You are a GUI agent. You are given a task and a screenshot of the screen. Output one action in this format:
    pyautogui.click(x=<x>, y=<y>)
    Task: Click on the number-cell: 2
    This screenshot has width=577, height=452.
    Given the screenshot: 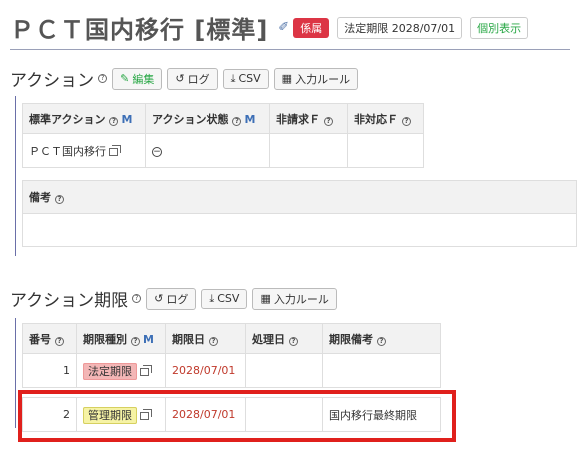 What is the action you would take?
    pyautogui.click(x=49, y=414)
    